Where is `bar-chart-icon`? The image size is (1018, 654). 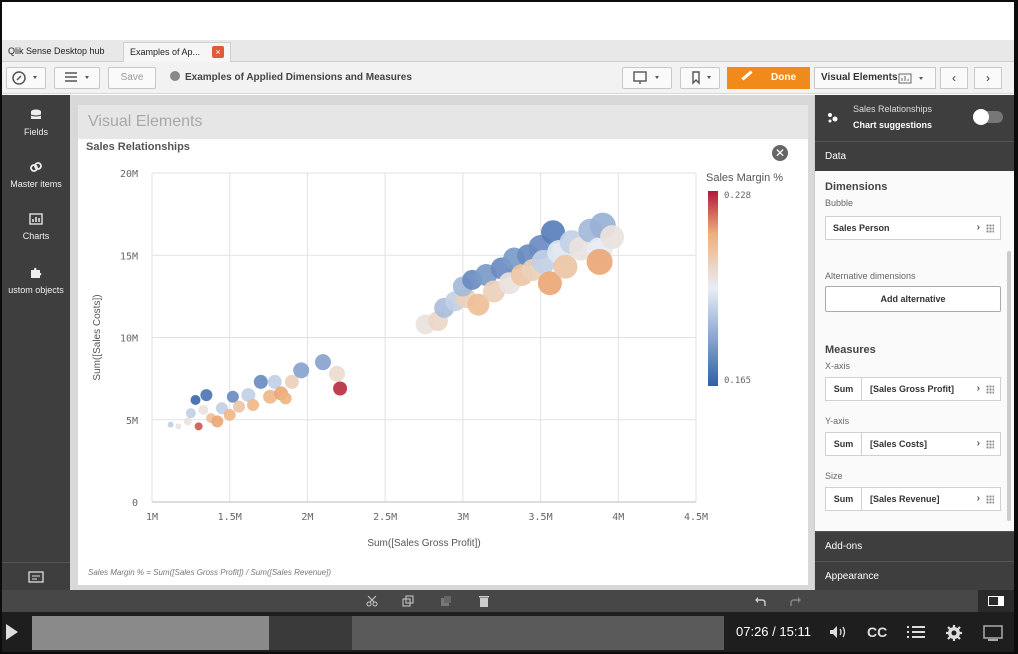 bar-chart-icon is located at coordinates (36, 219).